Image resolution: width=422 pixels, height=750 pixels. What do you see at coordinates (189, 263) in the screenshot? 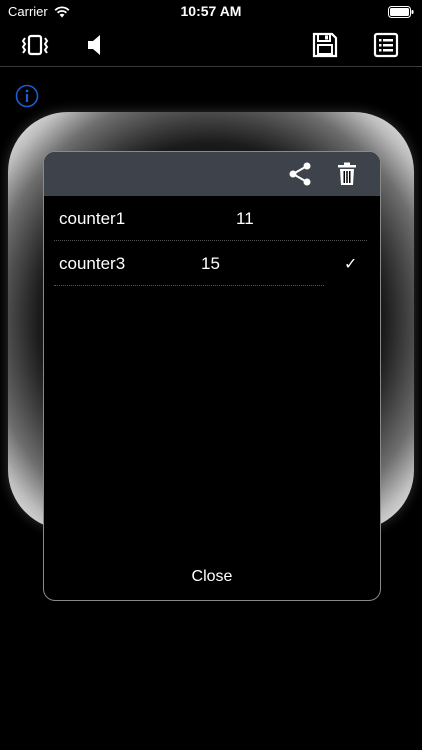
I see `list-item: counter3 15` at bounding box center [189, 263].